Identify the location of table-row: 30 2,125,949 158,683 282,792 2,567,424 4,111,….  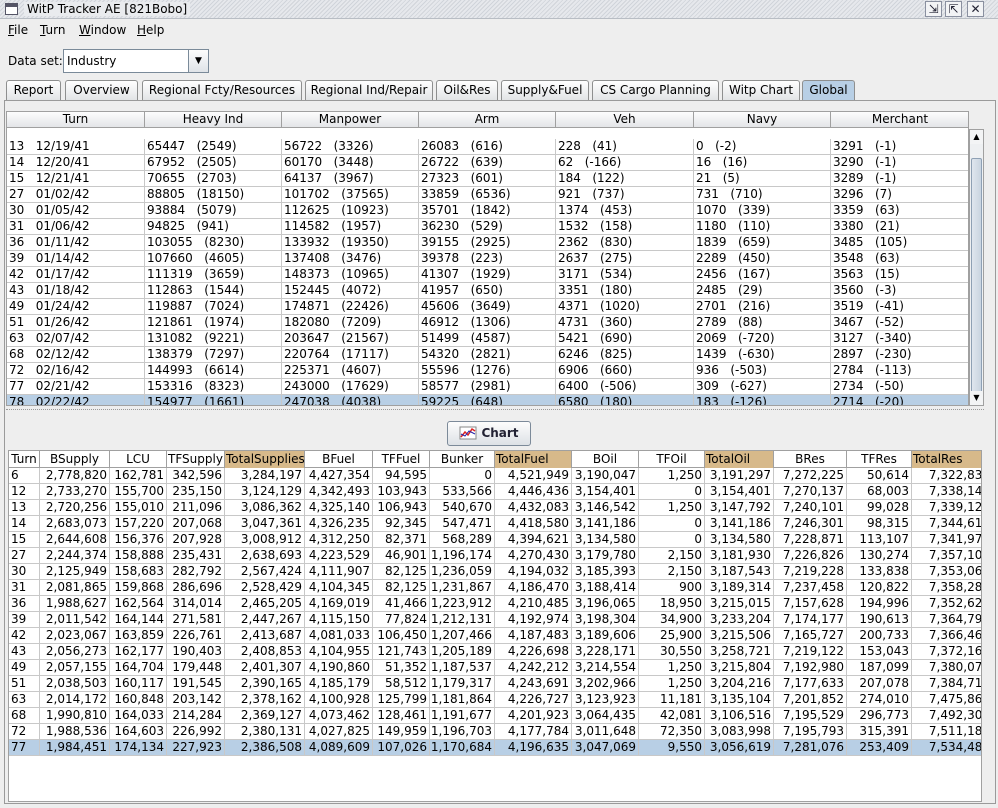
(495, 572).